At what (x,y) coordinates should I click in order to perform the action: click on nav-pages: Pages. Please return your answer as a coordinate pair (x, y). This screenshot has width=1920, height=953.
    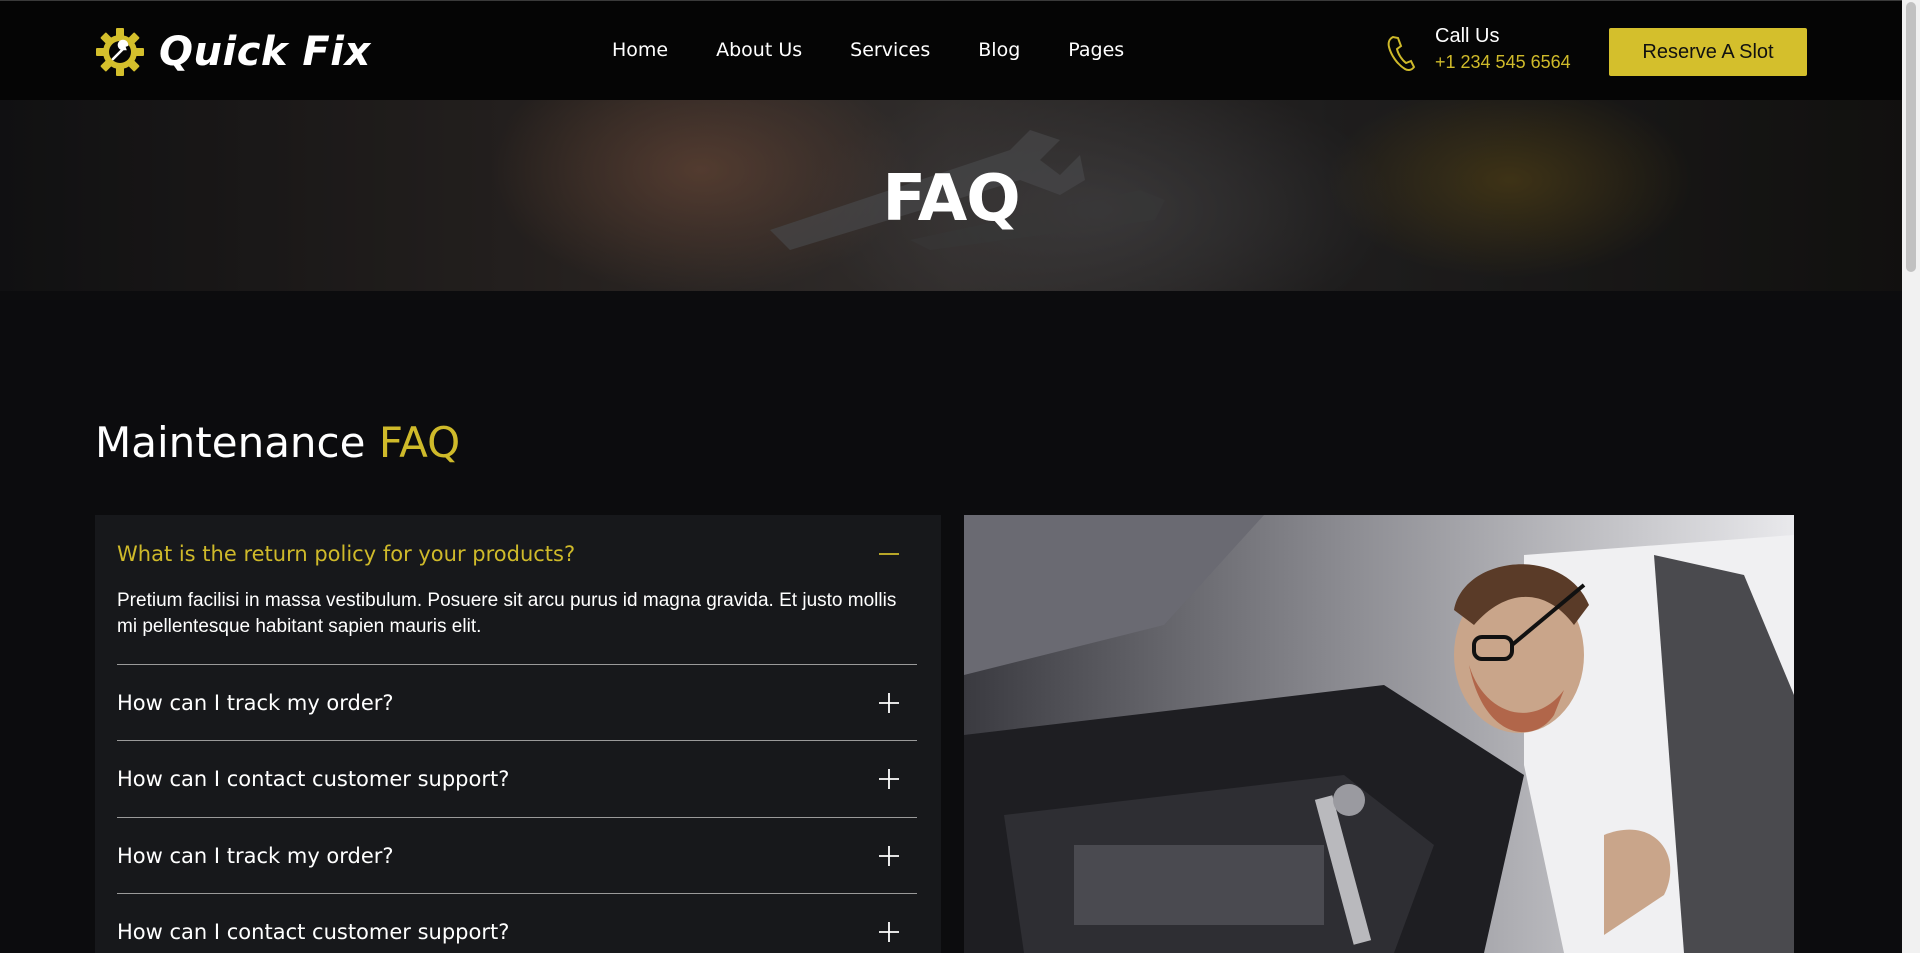
    Looking at the image, I should click on (1096, 50).